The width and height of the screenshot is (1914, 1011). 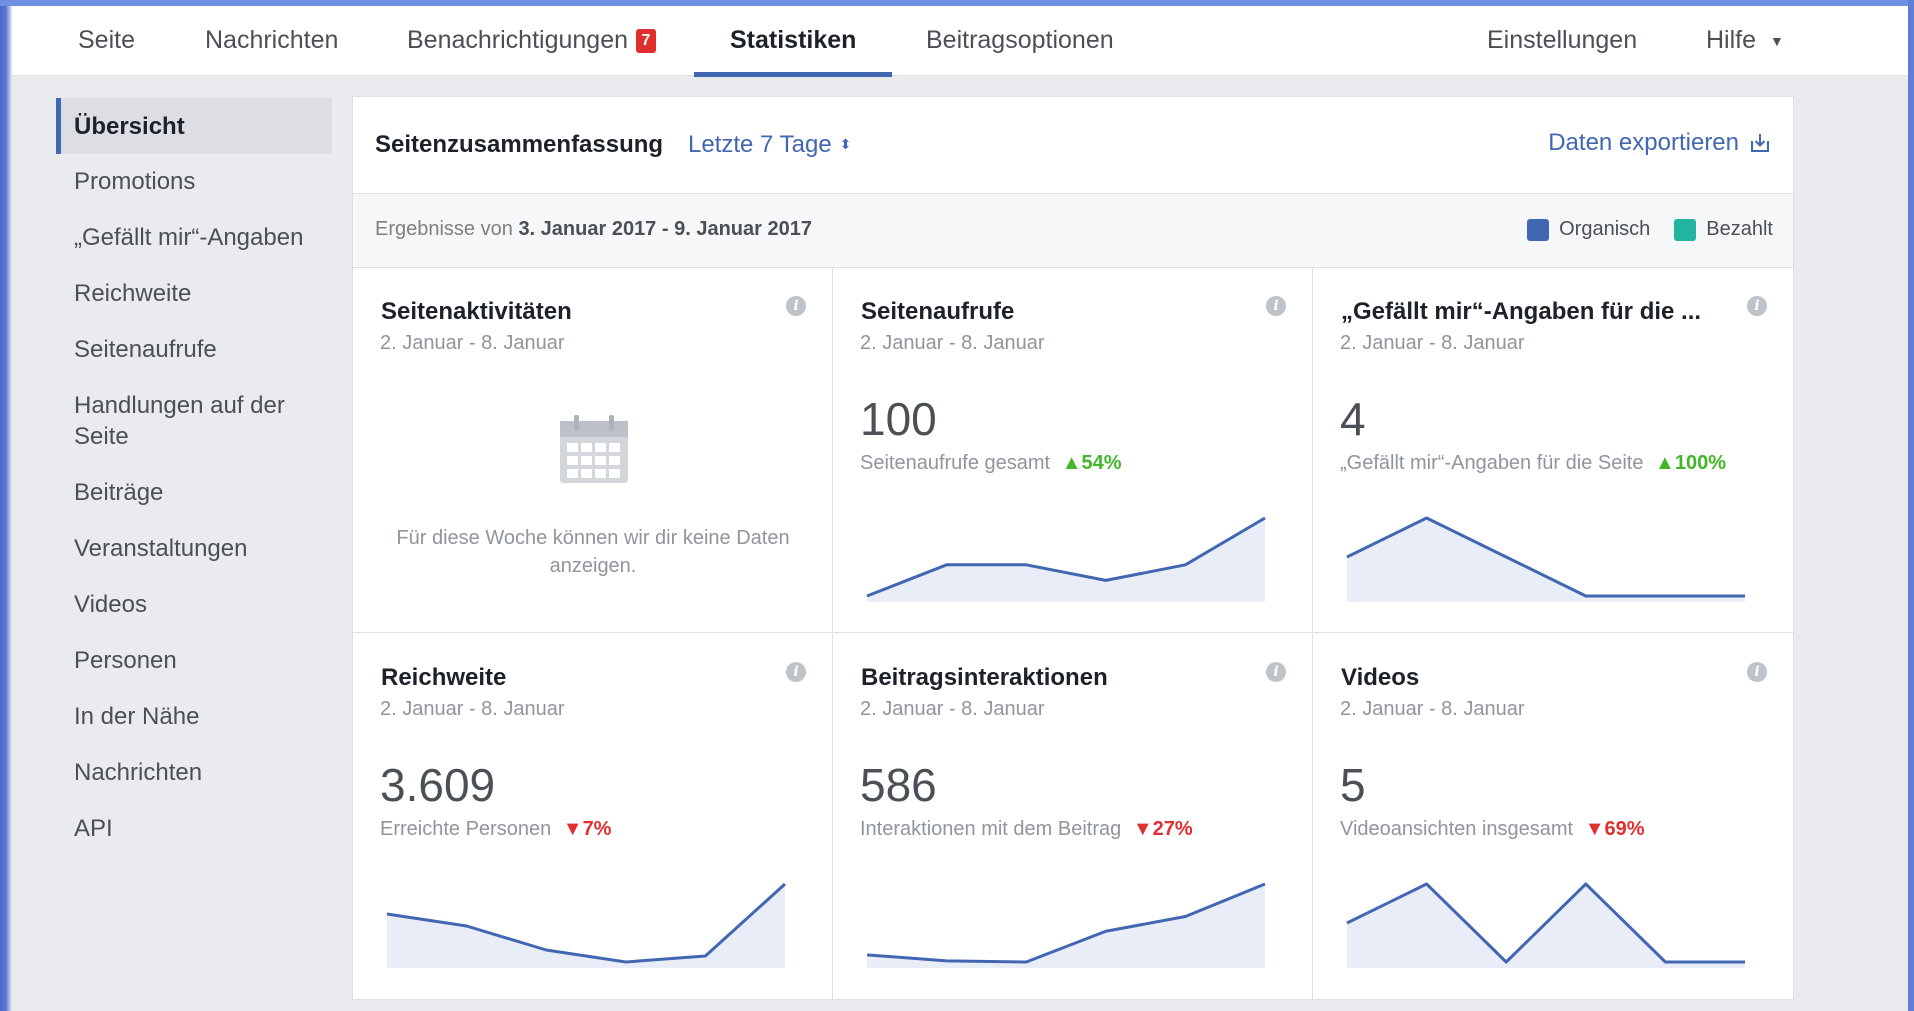 I want to click on sidebar-item-label: Videos, so click(x=110, y=604).